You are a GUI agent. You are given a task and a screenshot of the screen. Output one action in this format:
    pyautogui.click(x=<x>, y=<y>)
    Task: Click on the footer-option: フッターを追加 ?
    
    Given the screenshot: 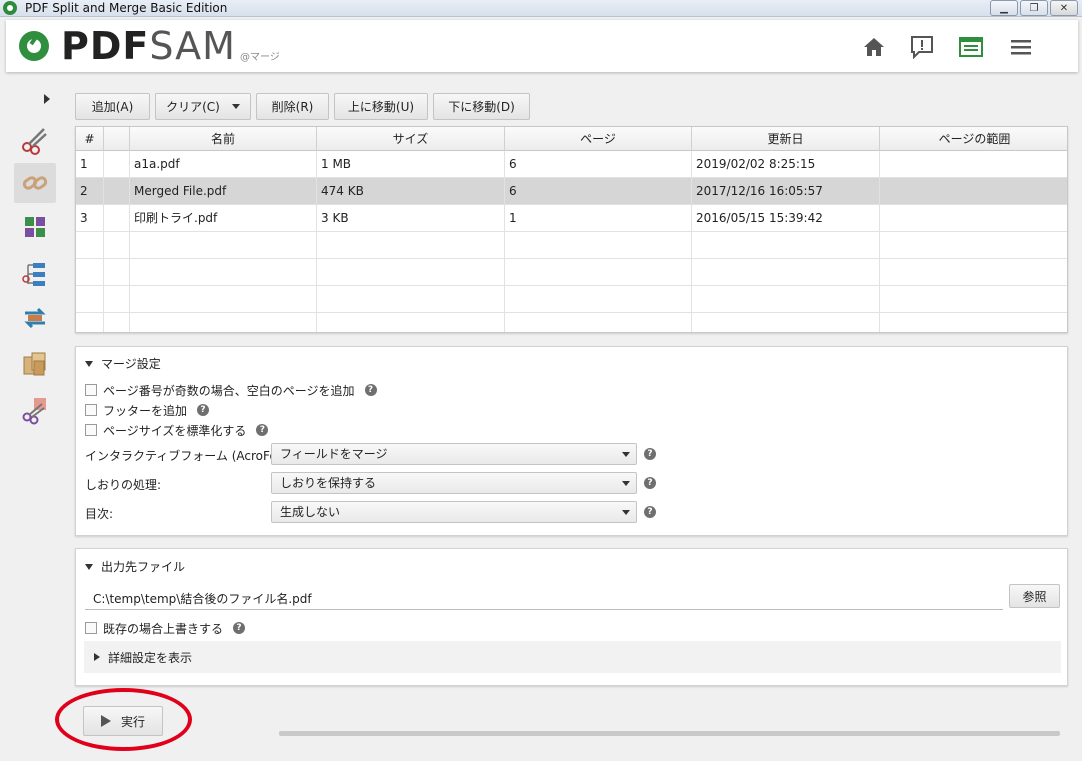 What is the action you would take?
    pyautogui.click(x=147, y=410)
    